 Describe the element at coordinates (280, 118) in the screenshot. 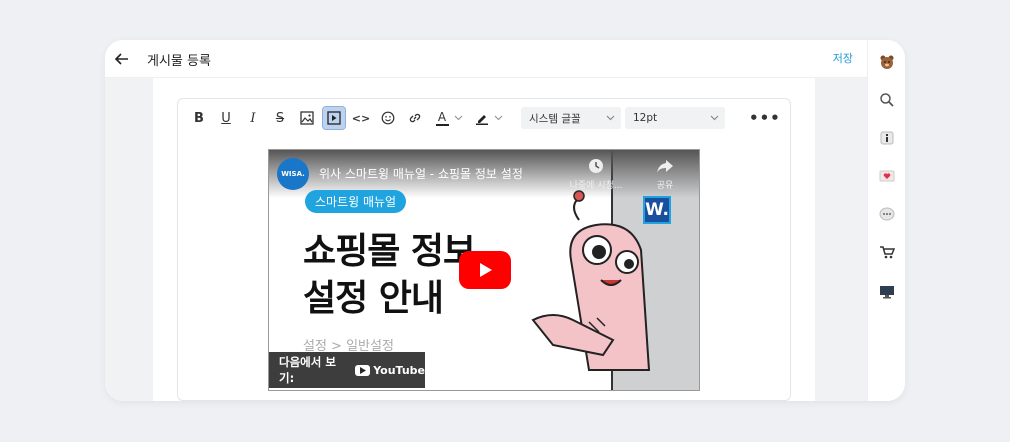

I see `strikethrough-button: S` at that location.